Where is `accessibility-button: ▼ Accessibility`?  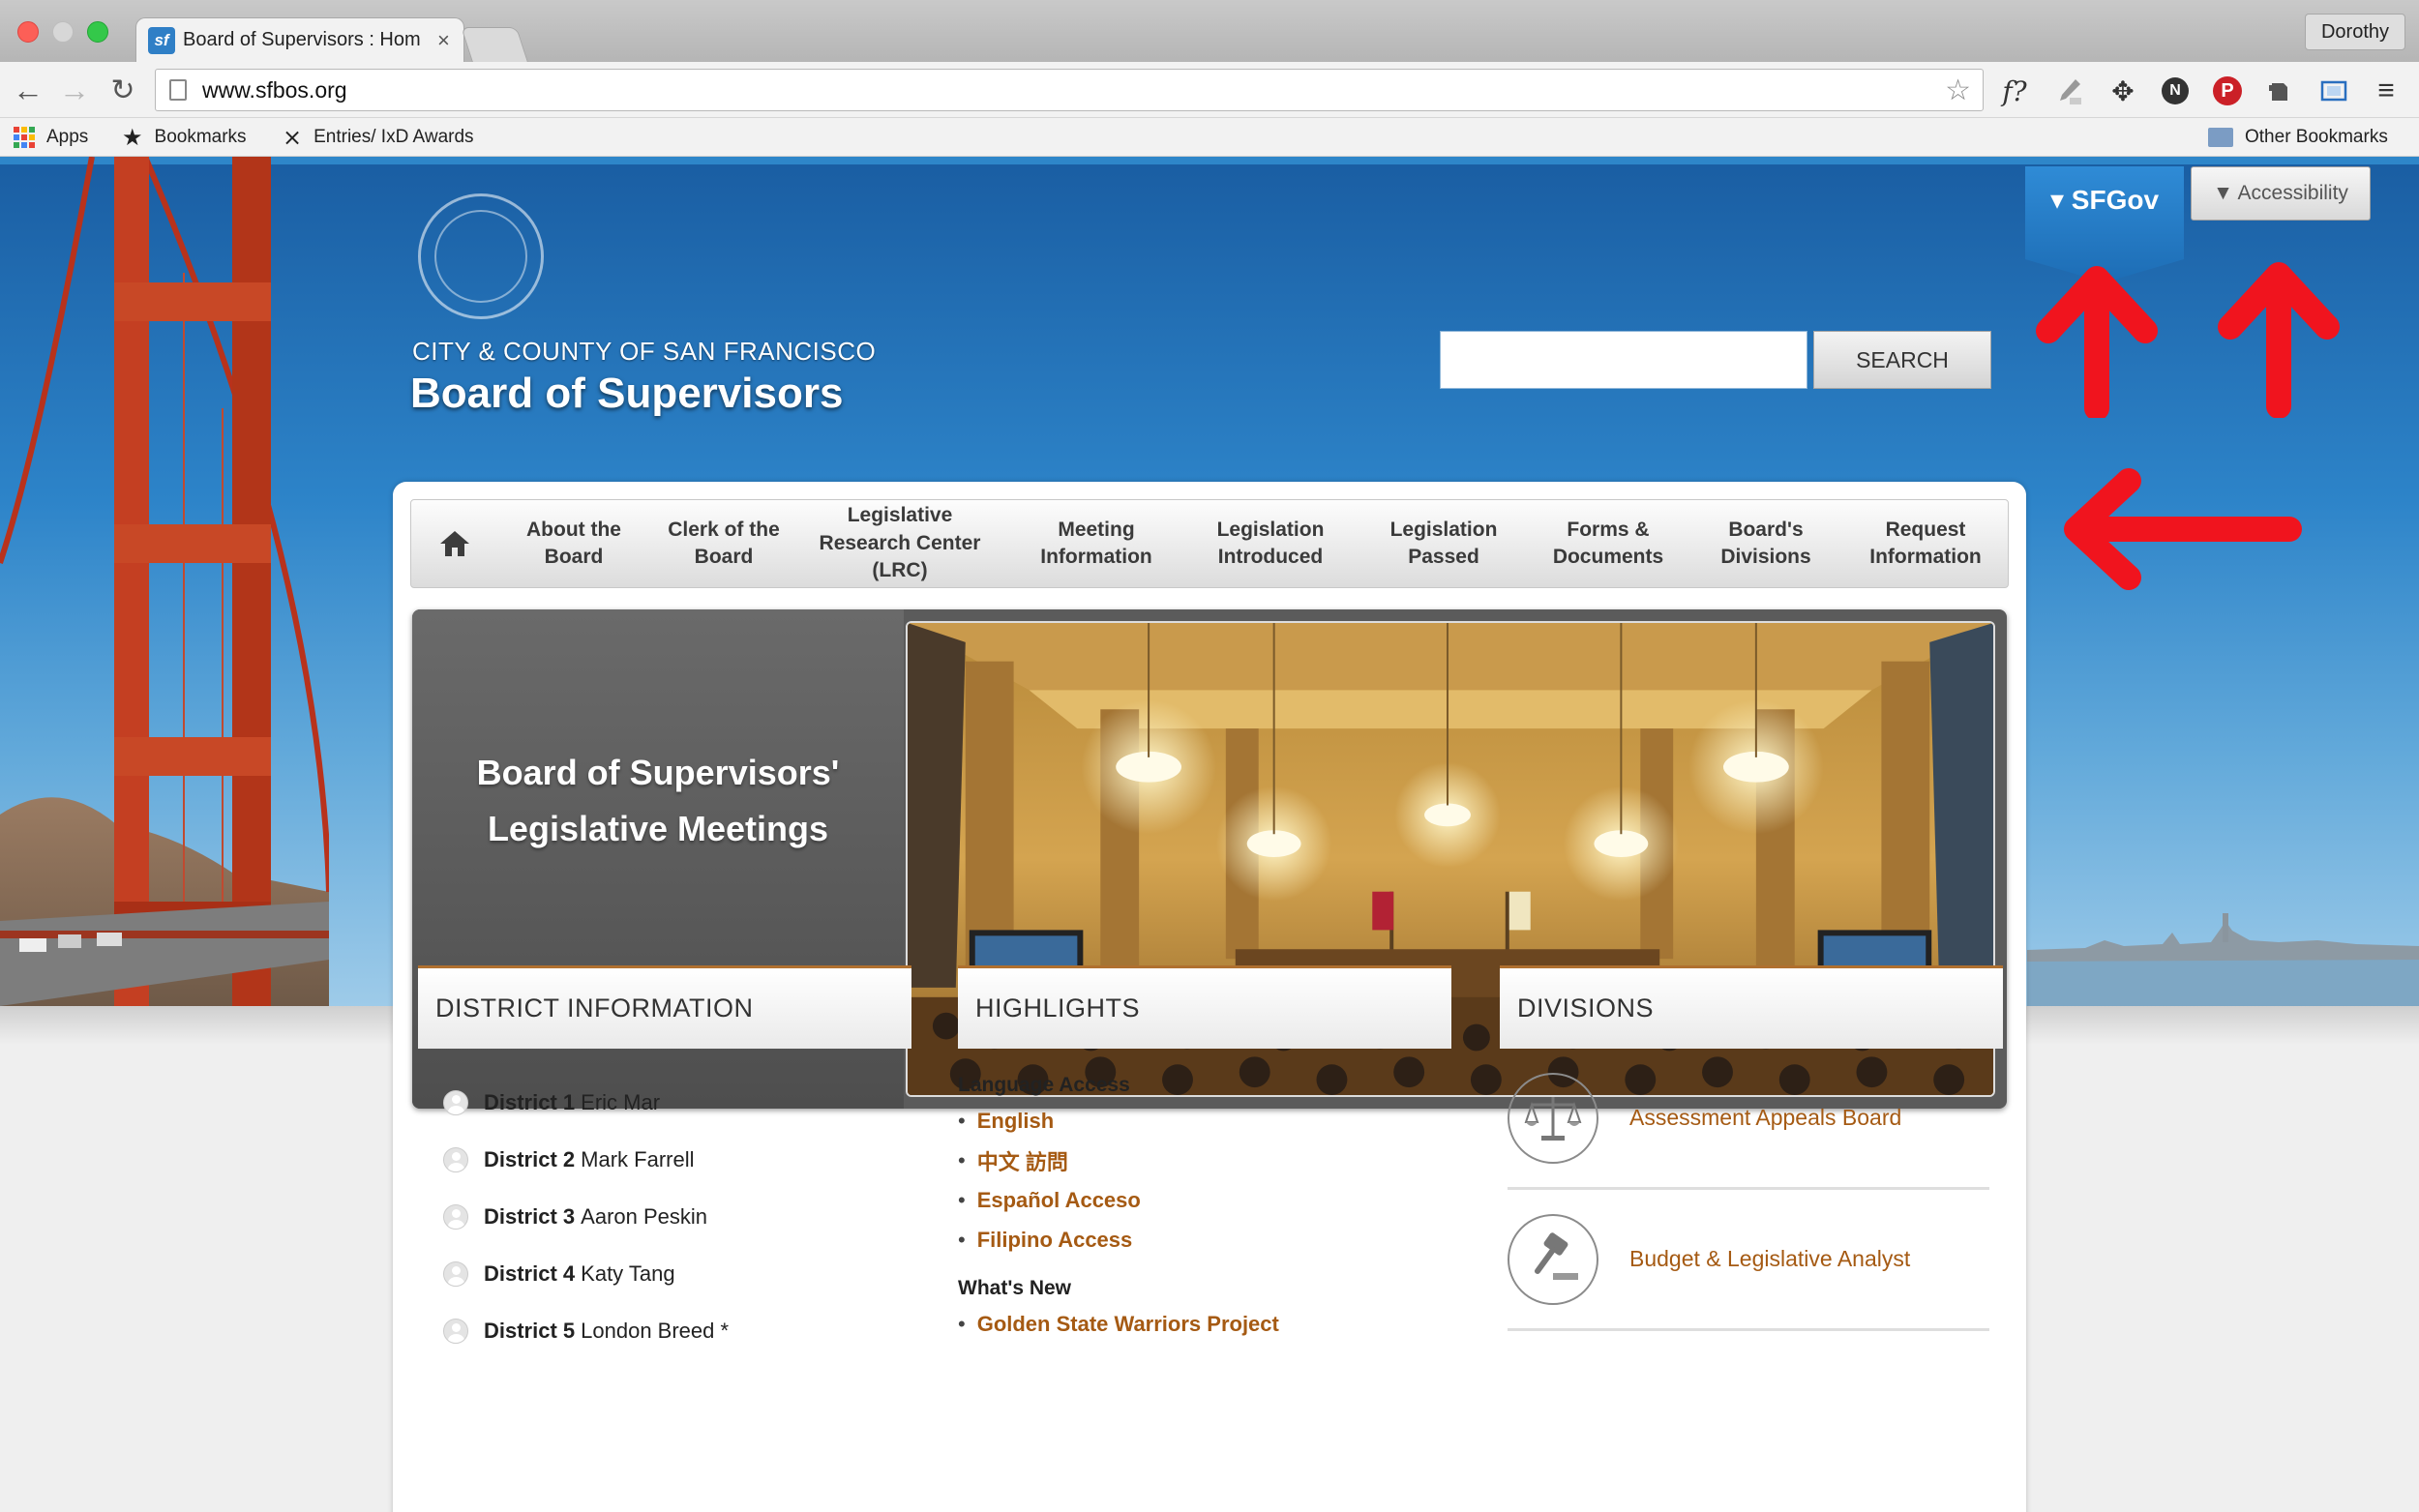
accessibility-button: ▼ Accessibility is located at coordinates (2281, 193).